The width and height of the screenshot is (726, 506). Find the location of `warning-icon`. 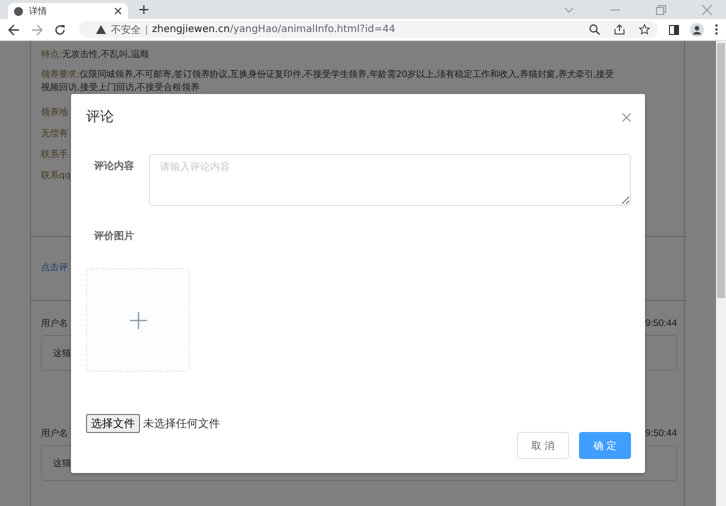

warning-icon is located at coordinates (101, 29).